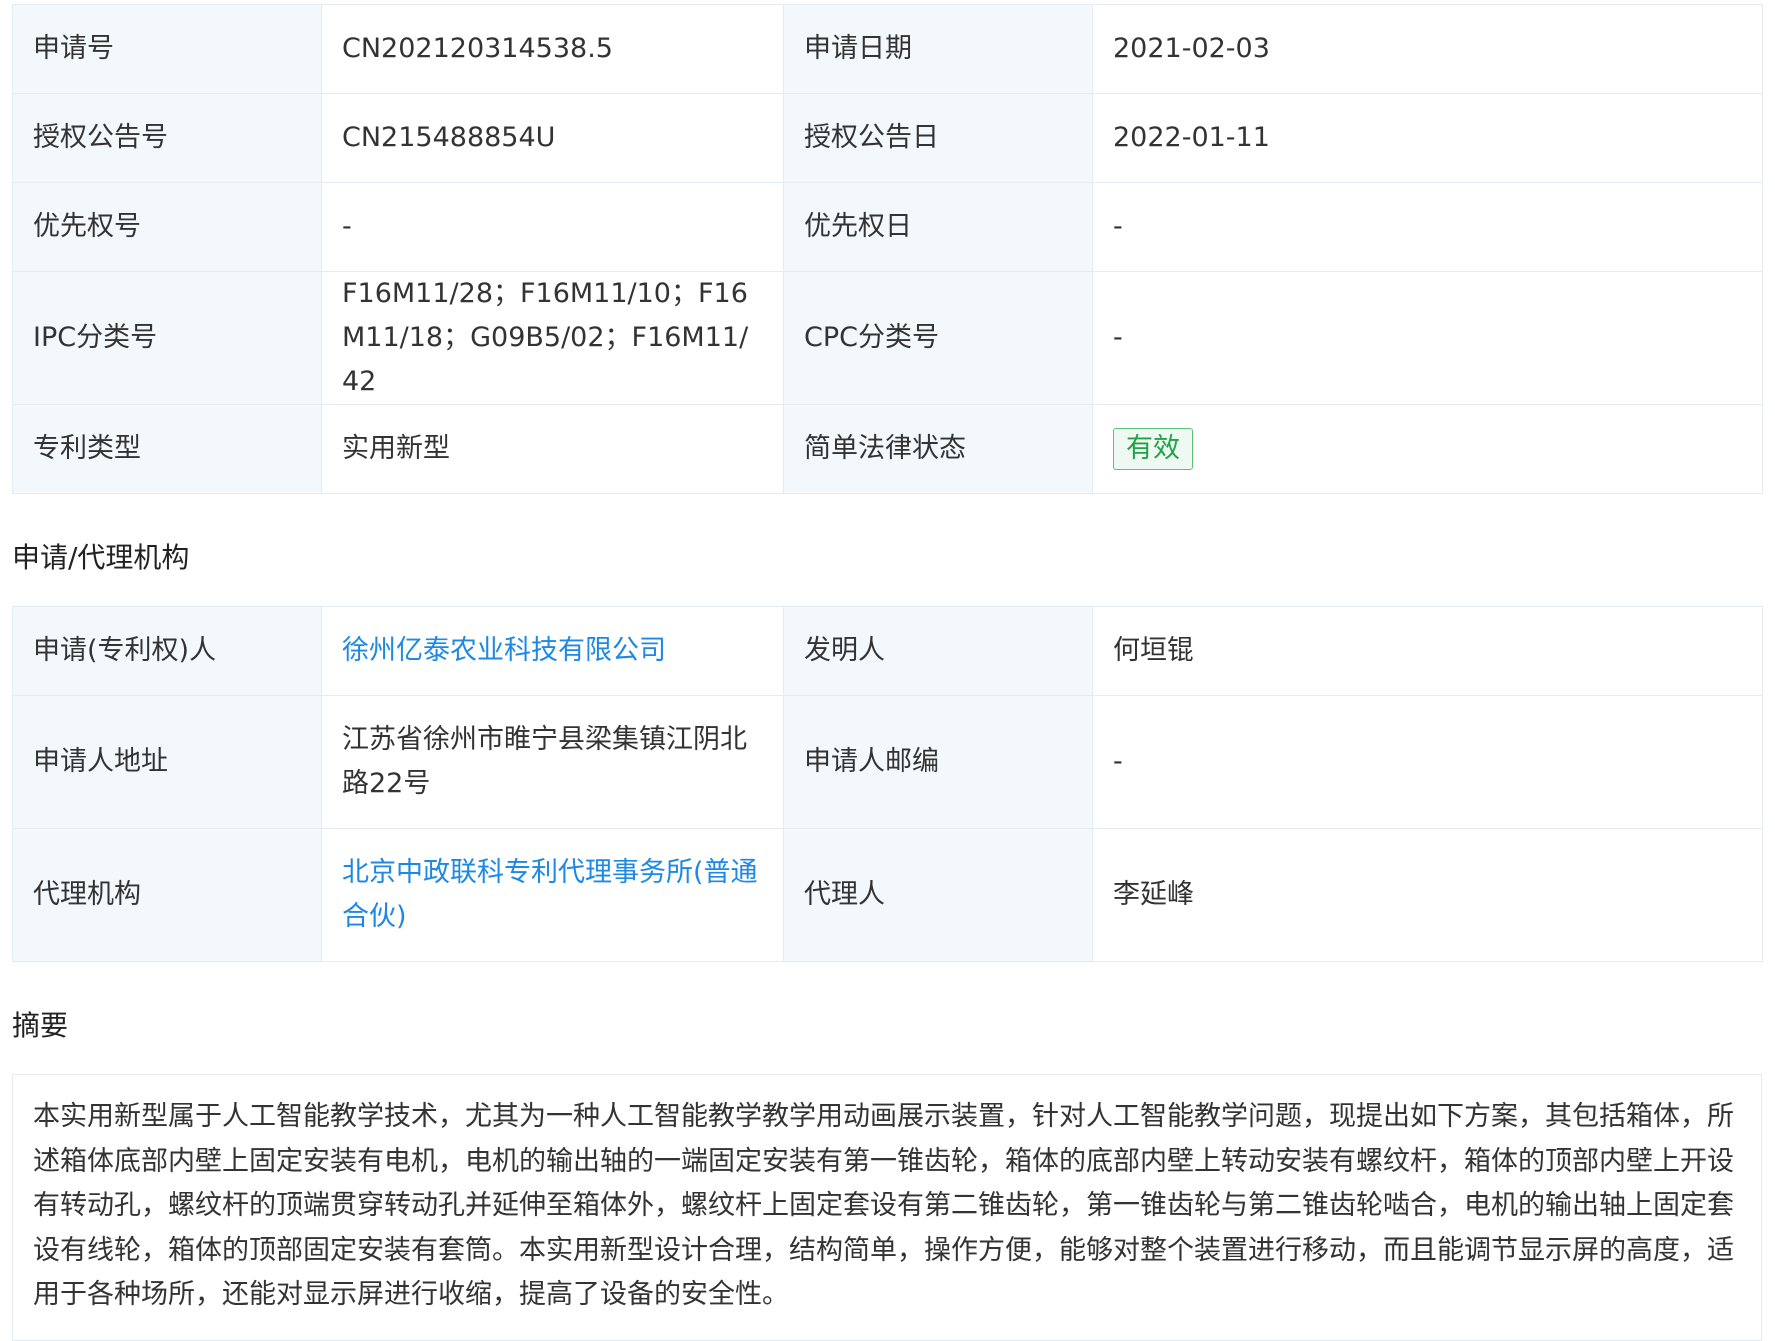  I want to click on table-row: 代理机构 北京中政联科专利代理事务所(普通合伙) 代理人 李延峰, so click(887, 895).